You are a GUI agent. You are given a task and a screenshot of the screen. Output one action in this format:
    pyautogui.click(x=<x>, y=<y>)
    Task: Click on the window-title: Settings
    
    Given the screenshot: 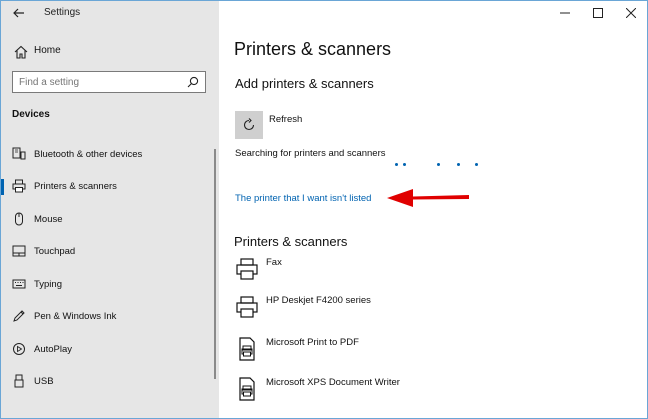 What is the action you would take?
    pyautogui.click(x=62, y=12)
    